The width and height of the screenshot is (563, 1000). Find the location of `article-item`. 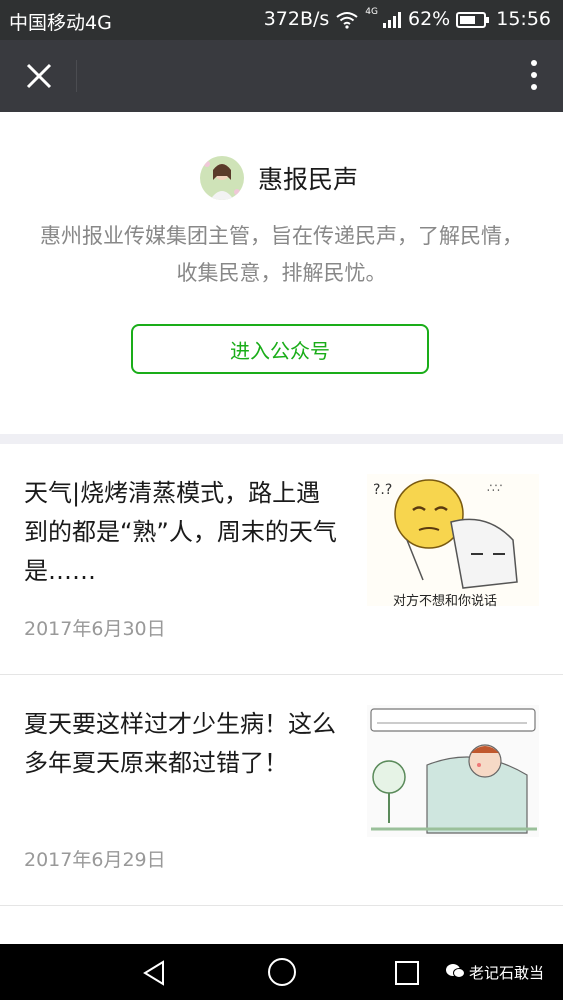

article-item is located at coordinates (281, 926).